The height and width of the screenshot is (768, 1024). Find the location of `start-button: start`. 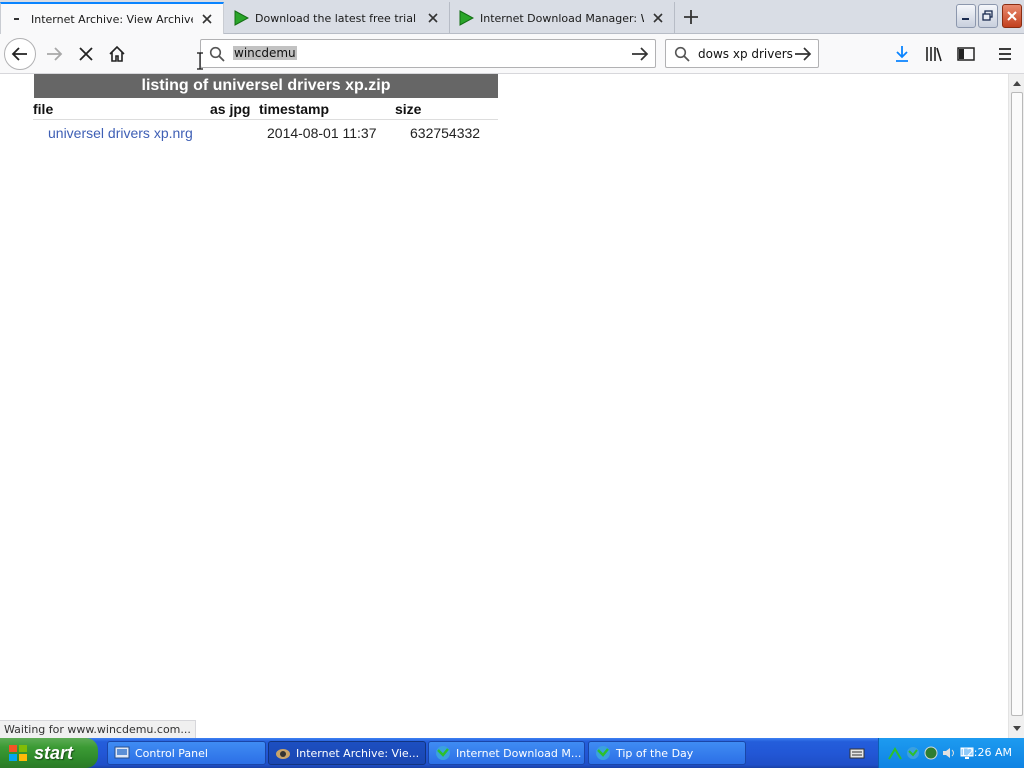

start-button: start is located at coordinates (49, 753).